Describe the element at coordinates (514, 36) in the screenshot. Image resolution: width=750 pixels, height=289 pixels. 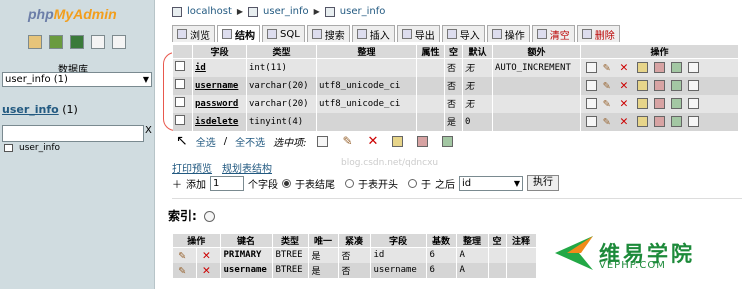
I see `tab-label: 操作` at that location.